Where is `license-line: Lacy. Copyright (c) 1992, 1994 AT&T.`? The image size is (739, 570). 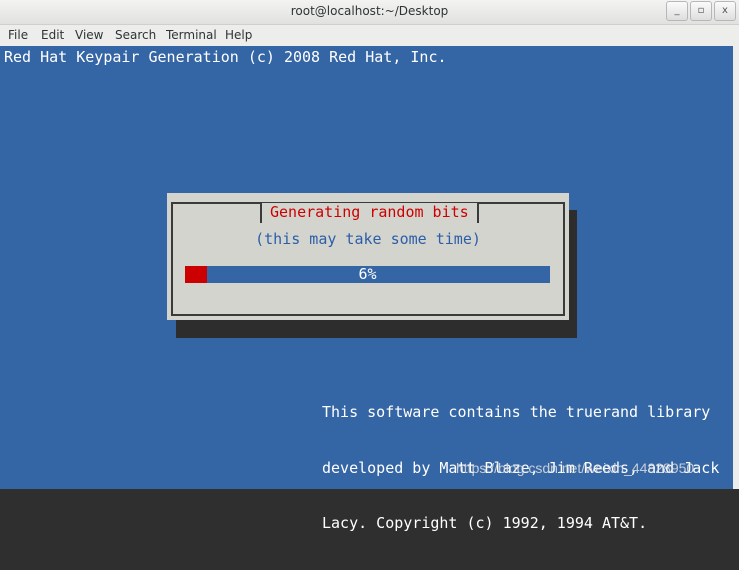
license-line: Lacy. Copyright (c) 1992, 1994 AT&T. is located at coordinates (485, 523).